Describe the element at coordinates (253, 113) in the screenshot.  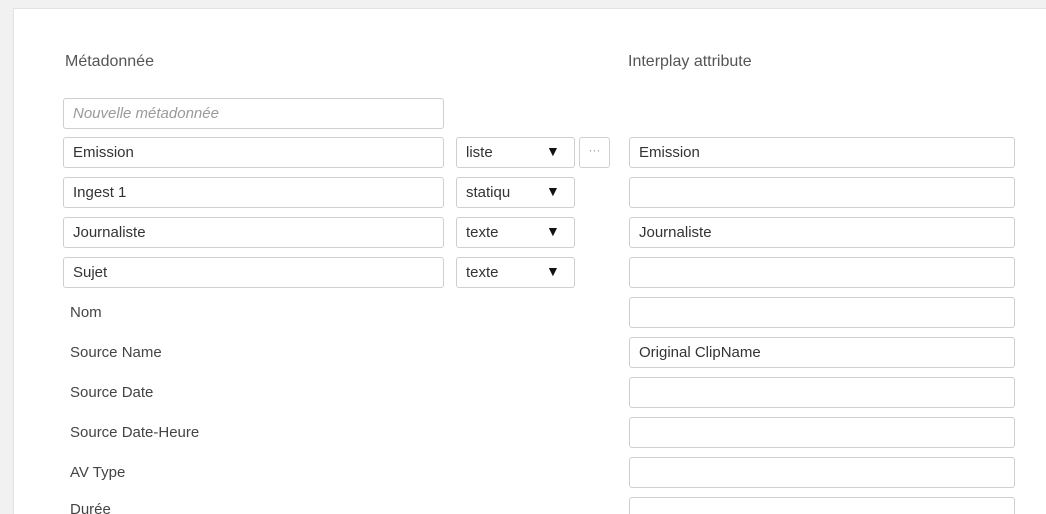
I see `new-metadata-input` at that location.